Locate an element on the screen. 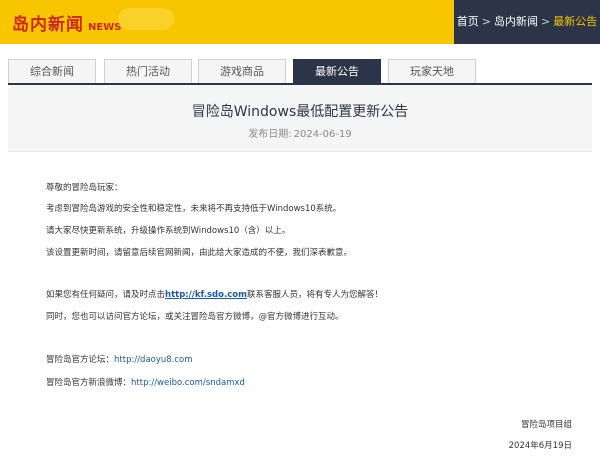 This screenshot has height=457, width=600. article-header: 冒险岛Windows最低配置更新公告 发布日期: 2024-06-19 is located at coordinates (300, 118).